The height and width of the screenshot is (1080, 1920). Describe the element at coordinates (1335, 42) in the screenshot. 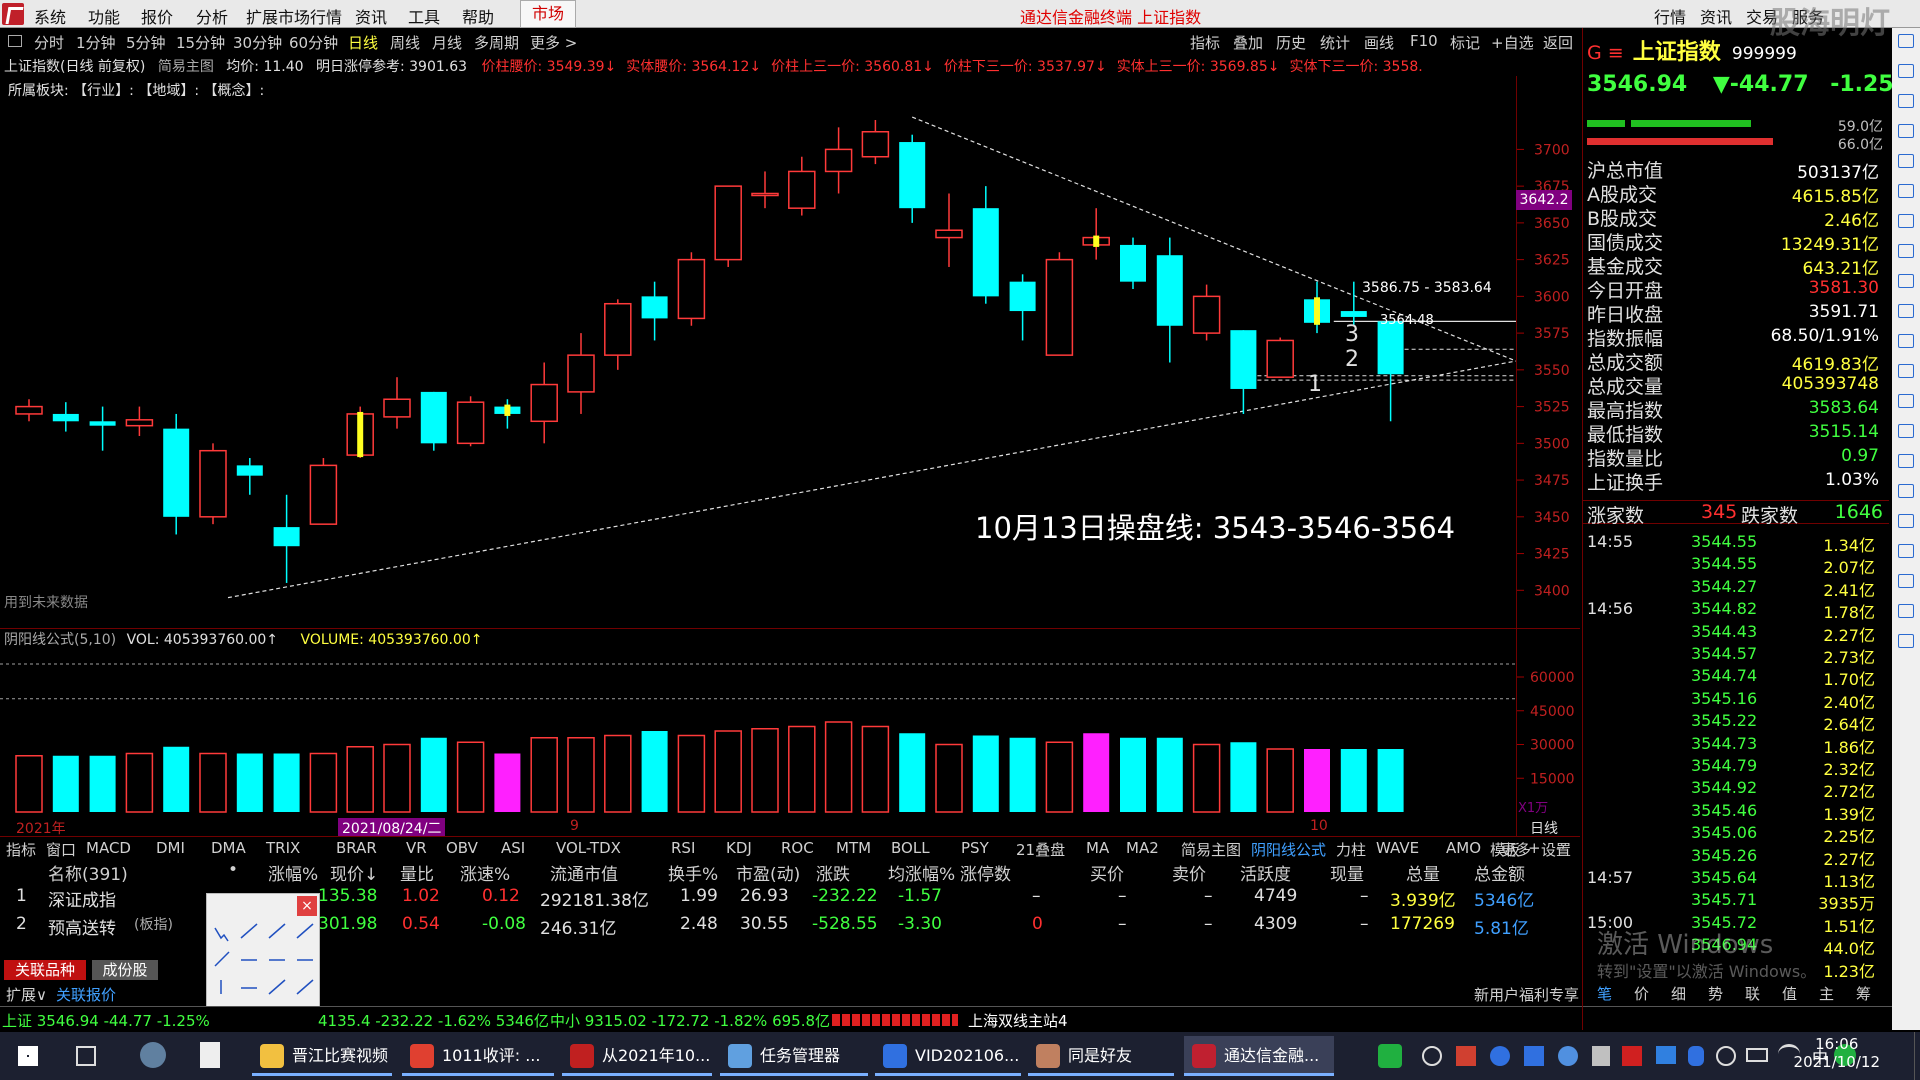

I see `tool-stats: 统计` at that location.